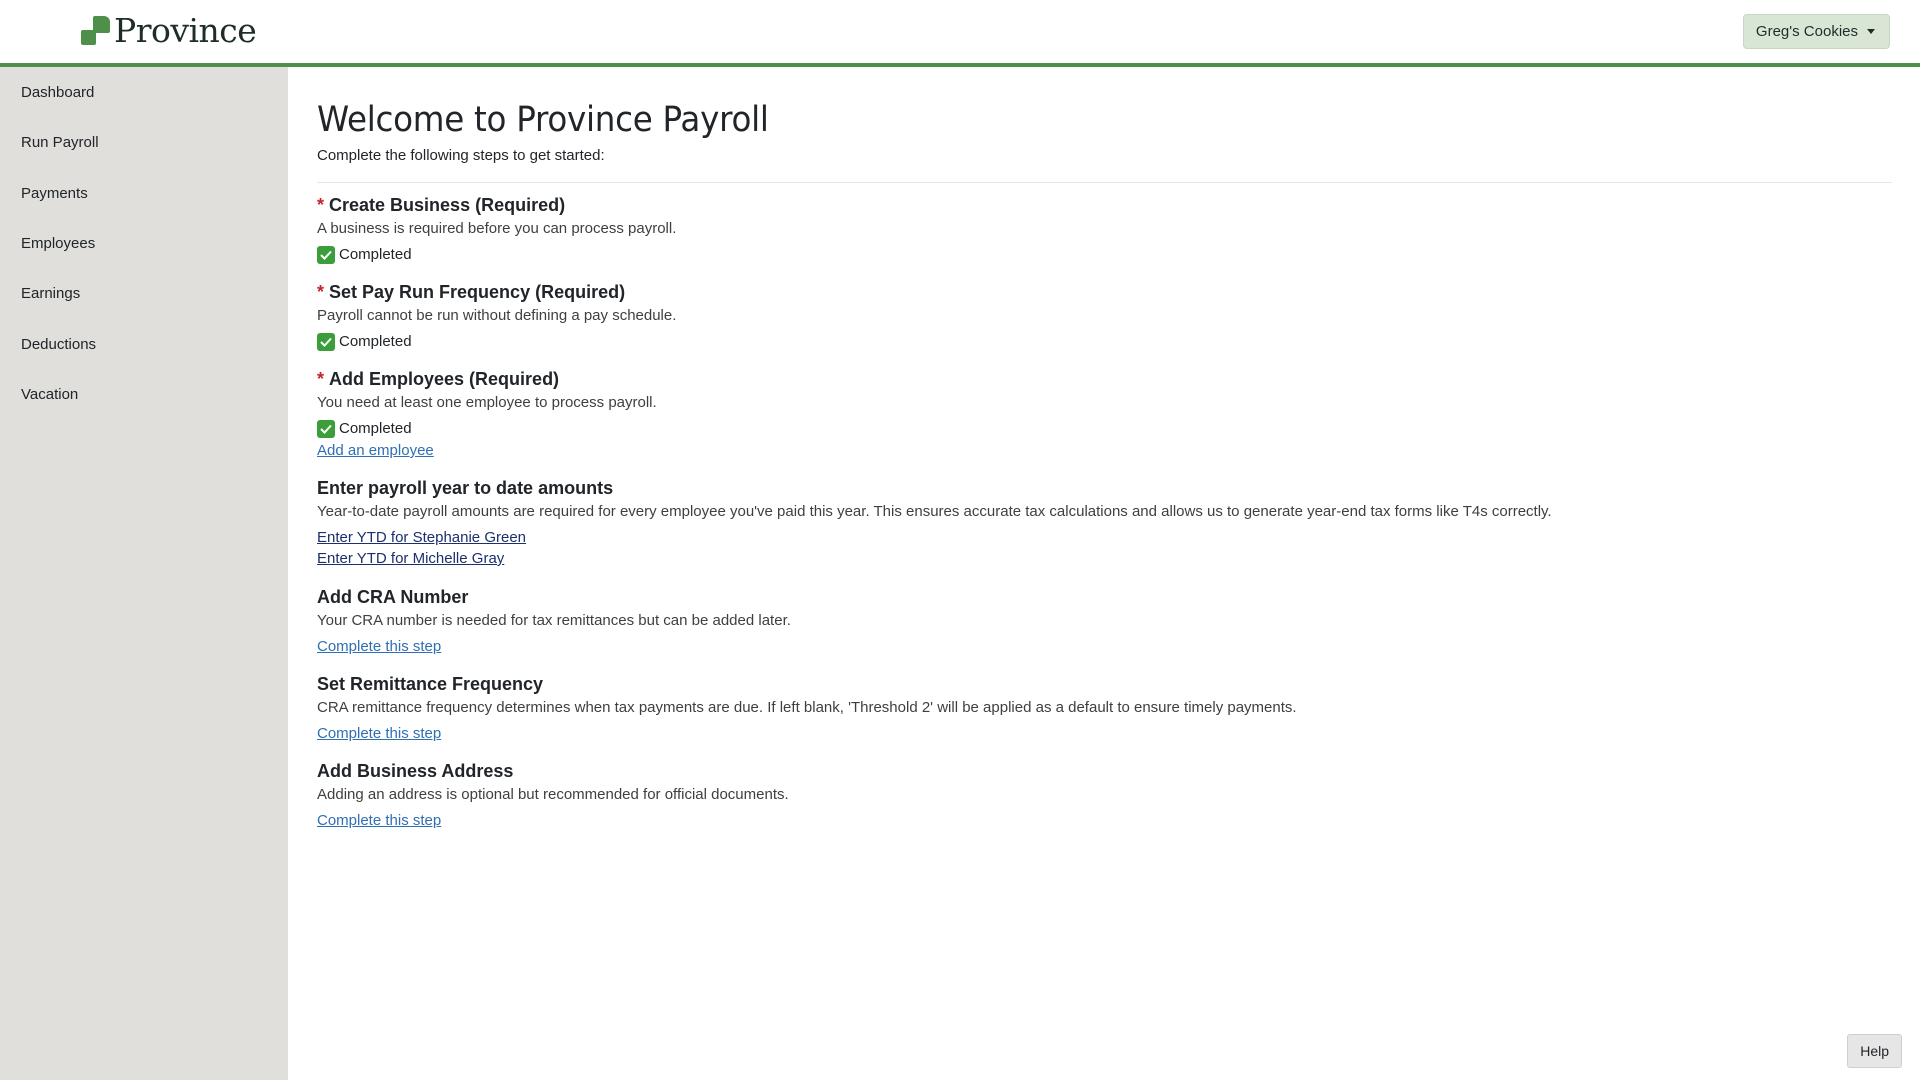 The width and height of the screenshot is (1920, 1080). What do you see at coordinates (54, 194) in the screenshot?
I see `sidebar-item-payments: Payments` at bounding box center [54, 194].